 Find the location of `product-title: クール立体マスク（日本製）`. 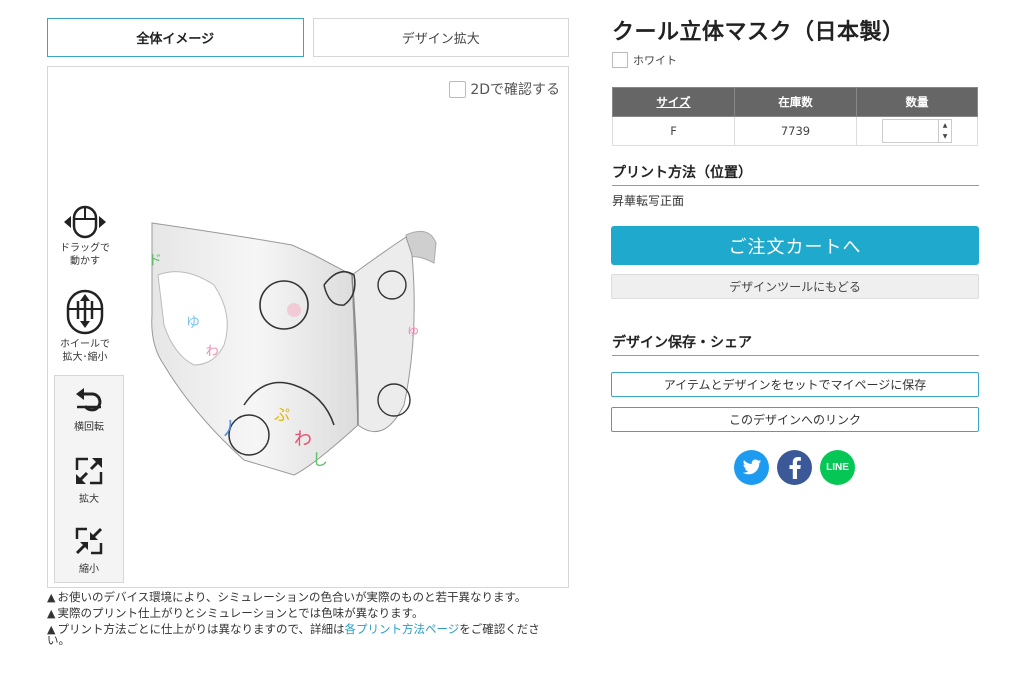

product-title: クール立体マスク（日本製） is located at coordinates (758, 32).